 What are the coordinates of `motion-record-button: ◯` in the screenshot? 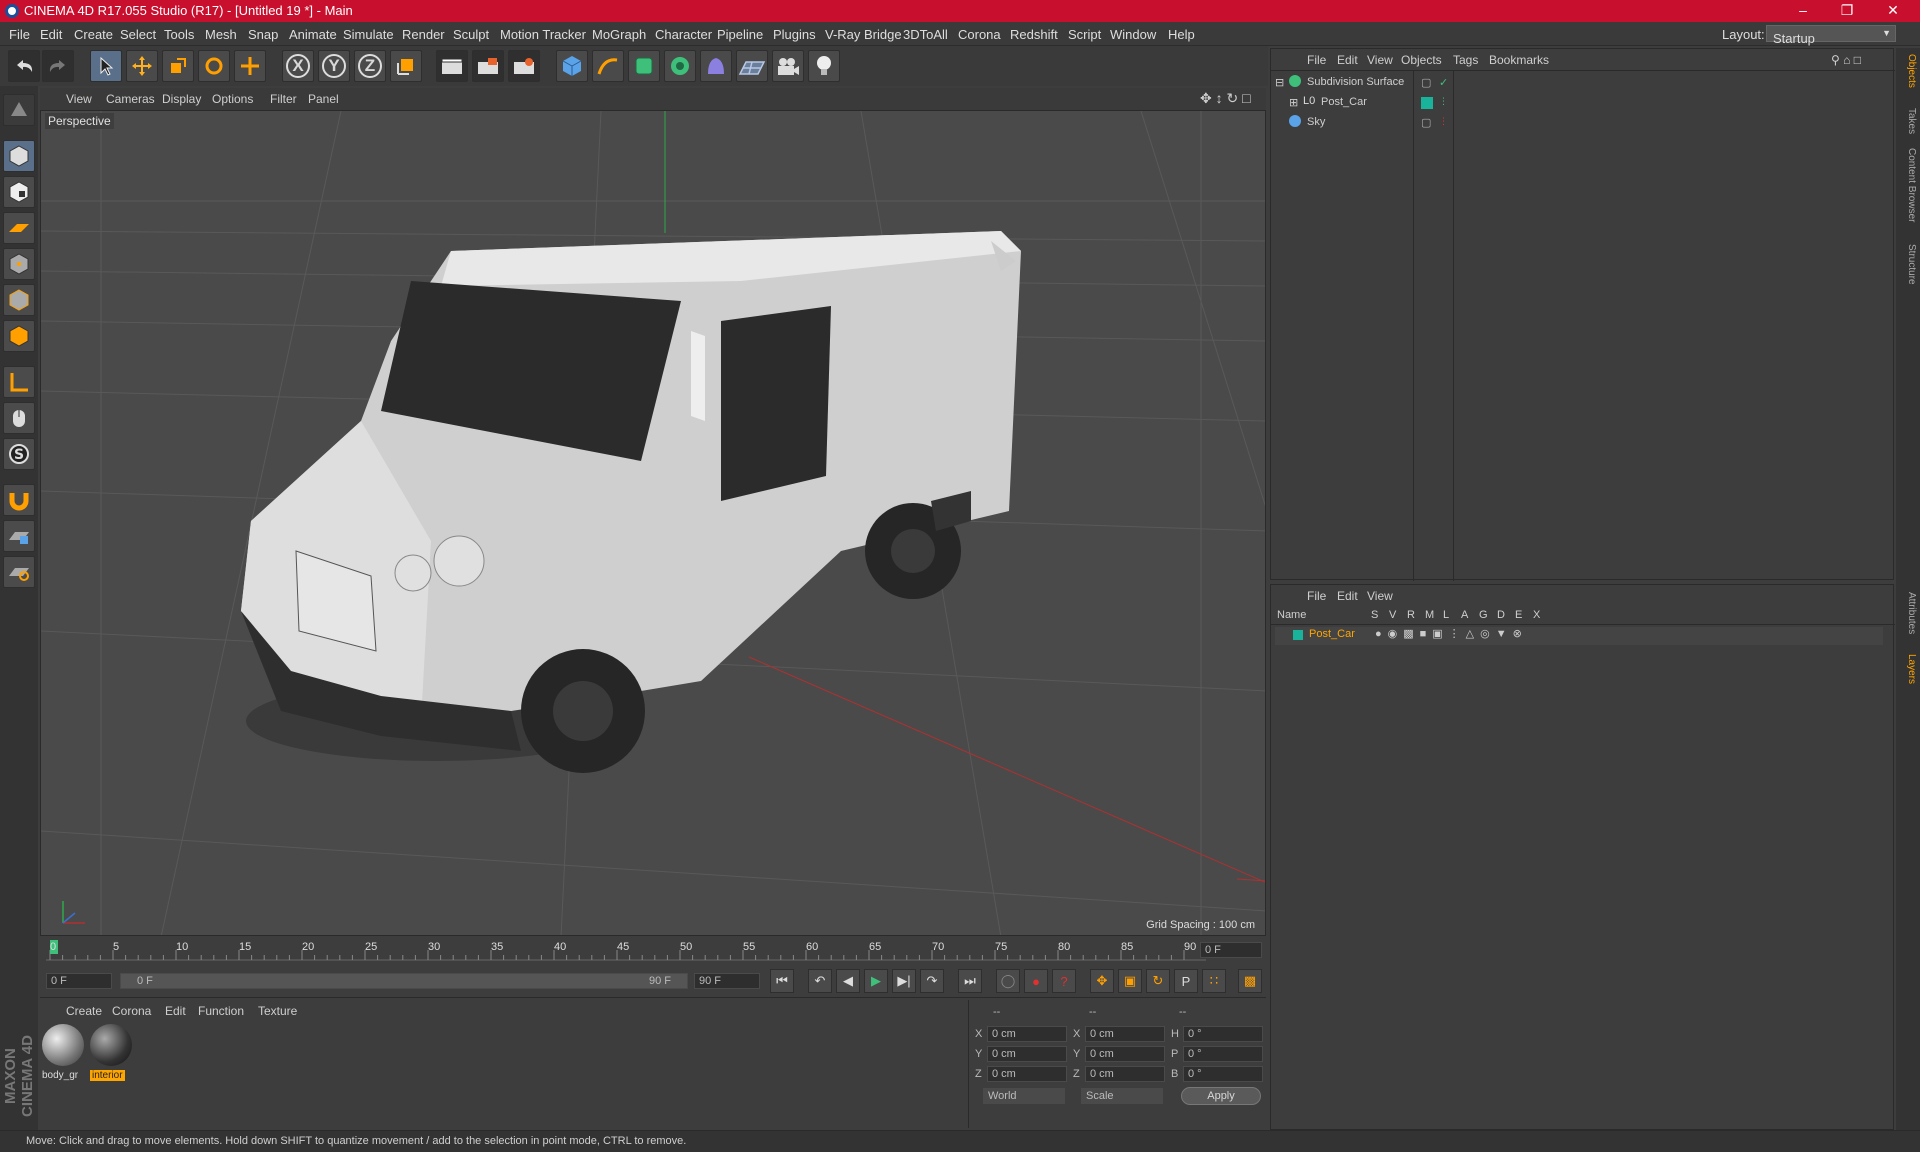 It's located at (1008, 981).